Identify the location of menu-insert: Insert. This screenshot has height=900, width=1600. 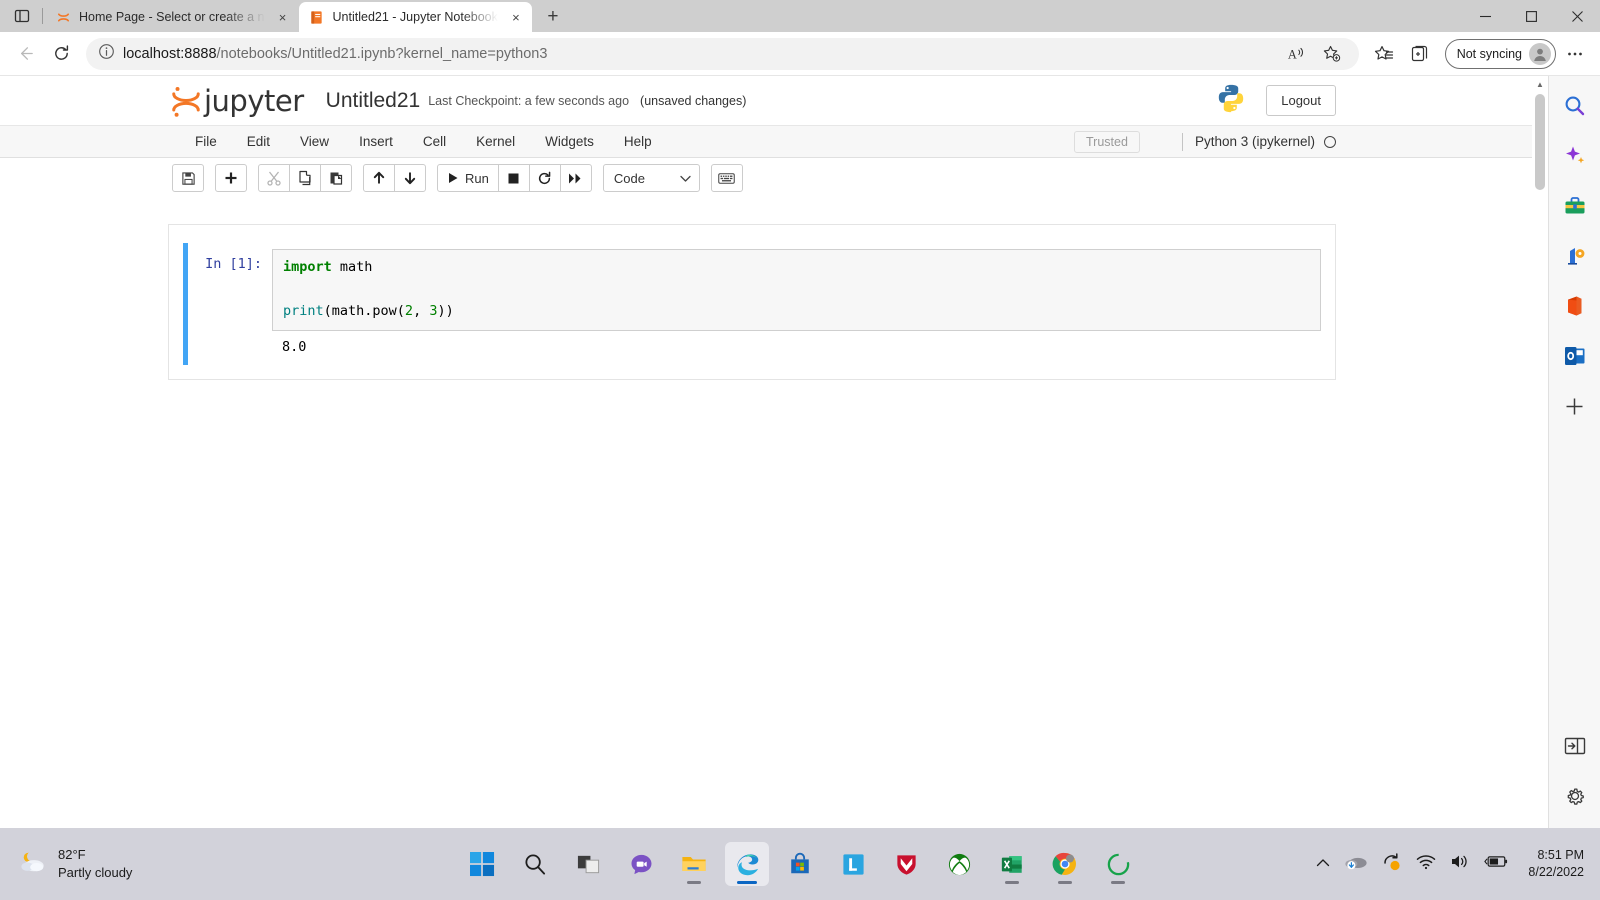
(376, 141).